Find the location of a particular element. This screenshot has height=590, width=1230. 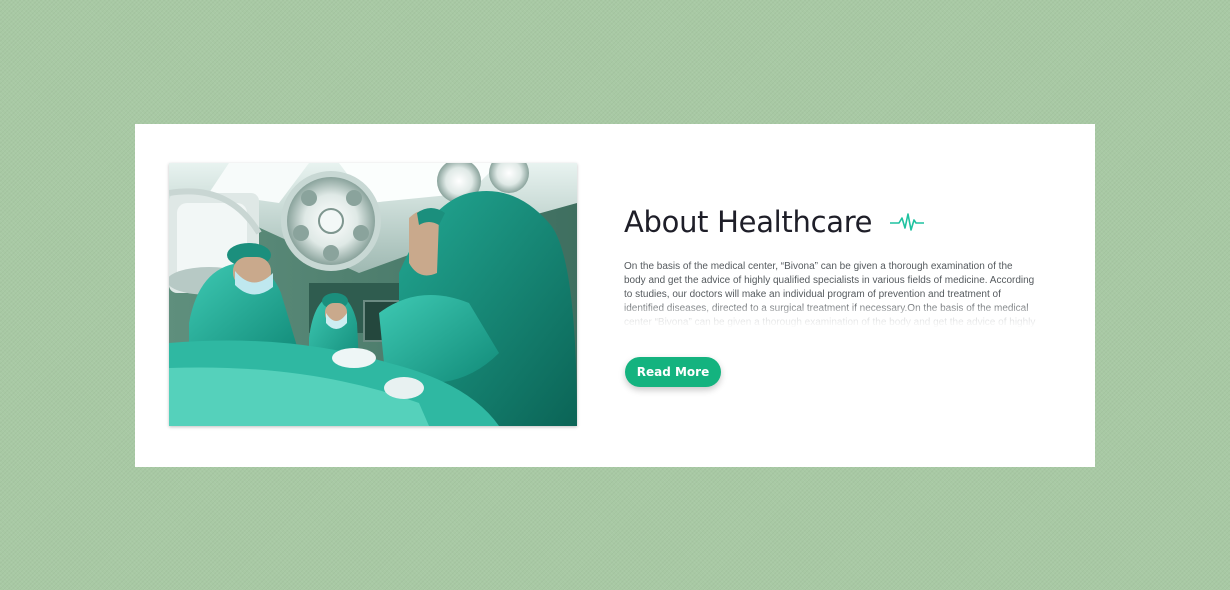

read-more-button: Read More is located at coordinates (673, 372).